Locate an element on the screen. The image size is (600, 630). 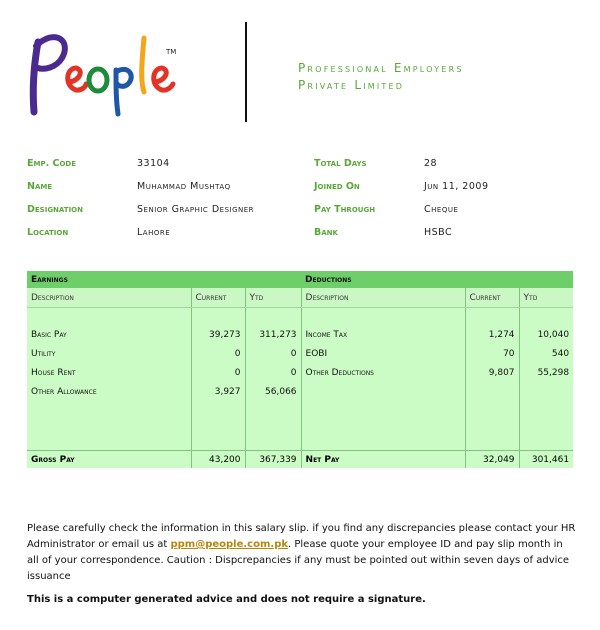
deduction-ytd: 55,298 is located at coordinates (553, 373).